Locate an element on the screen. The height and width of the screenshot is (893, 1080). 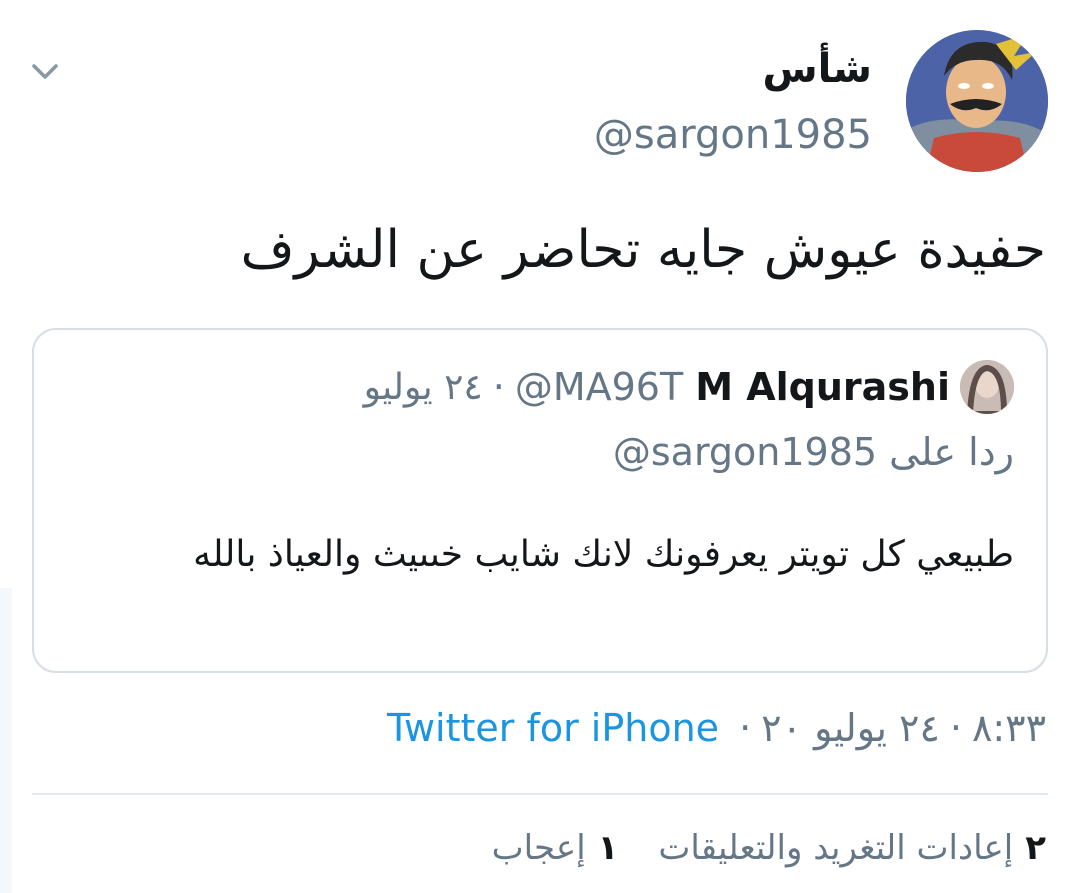
more-options-button is located at coordinates (45, 71).